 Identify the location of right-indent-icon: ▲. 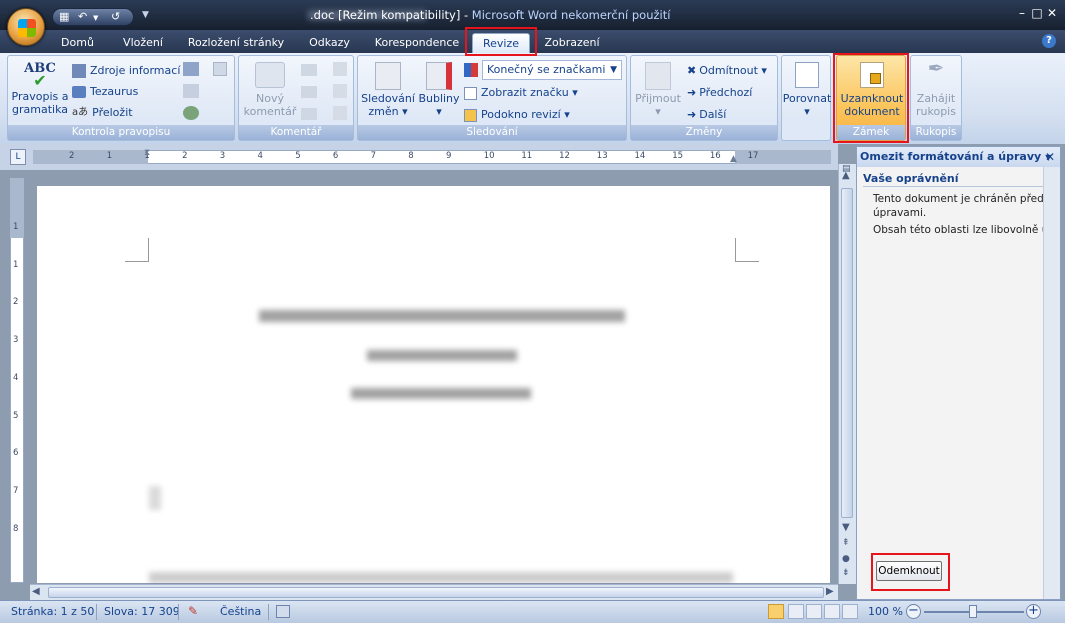
(733, 159).